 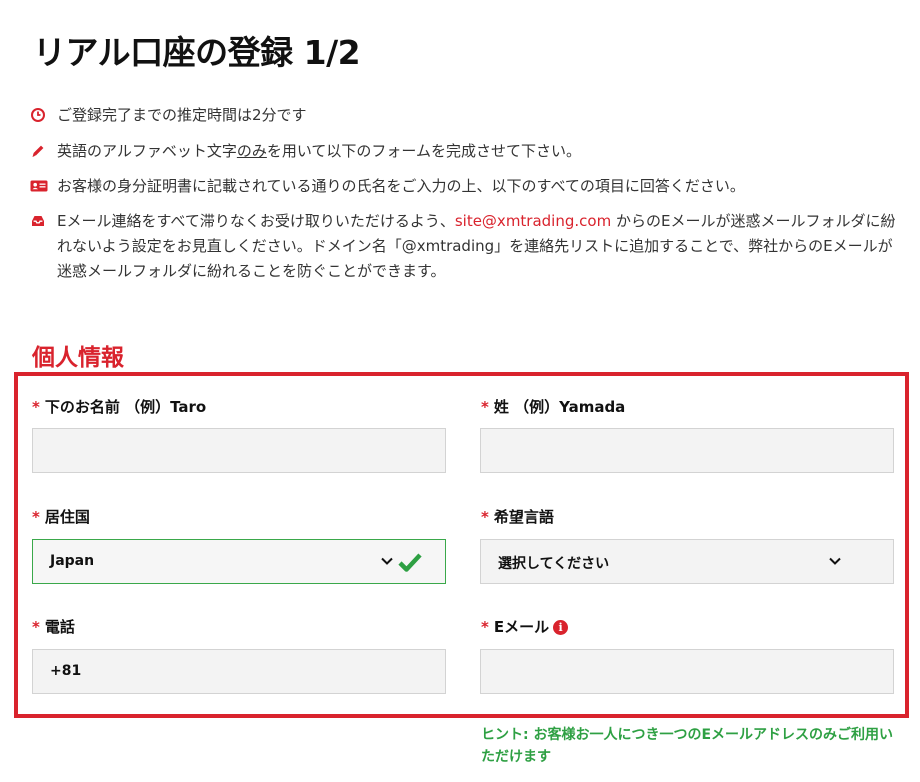 What do you see at coordinates (525, 626) in the screenshot?
I see `email-label: * Eメール i` at bounding box center [525, 626].